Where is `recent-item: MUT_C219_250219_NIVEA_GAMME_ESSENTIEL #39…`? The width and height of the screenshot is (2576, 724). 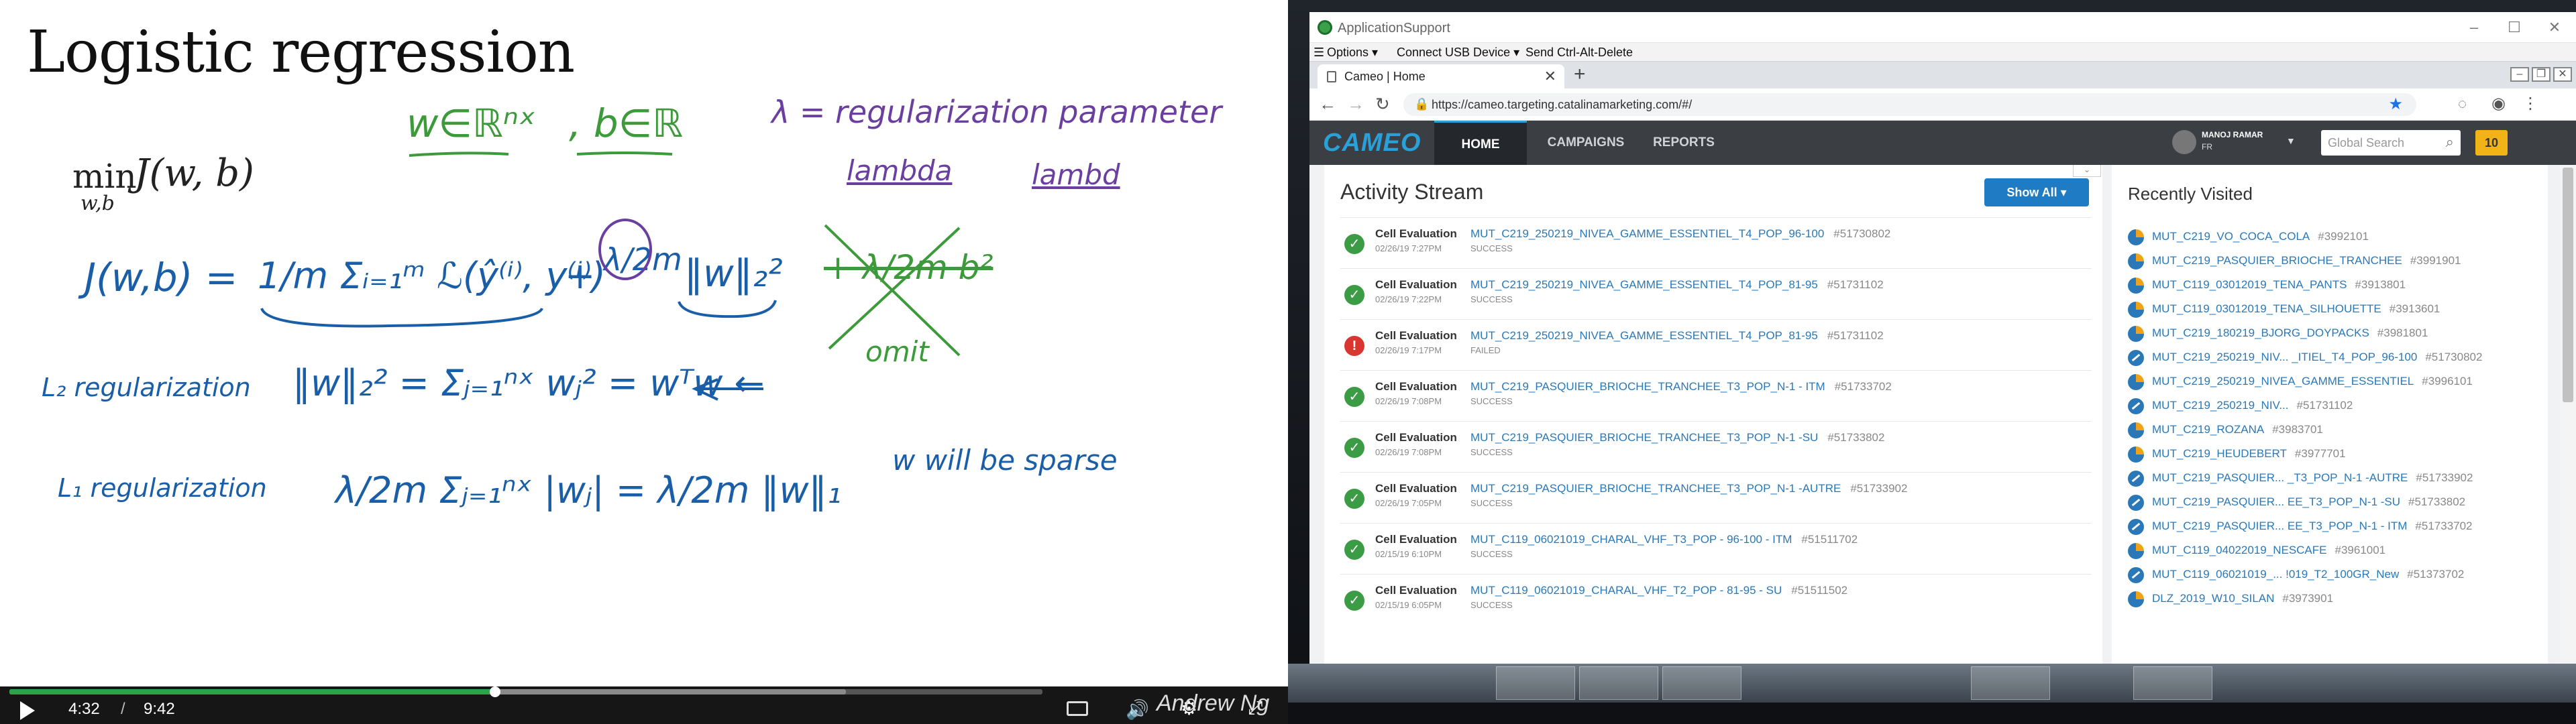 recent-item: MUT_C219_250219_NIVEA_GAMME_ESSENTIEL #39… is located at coordinates (2332, 382).